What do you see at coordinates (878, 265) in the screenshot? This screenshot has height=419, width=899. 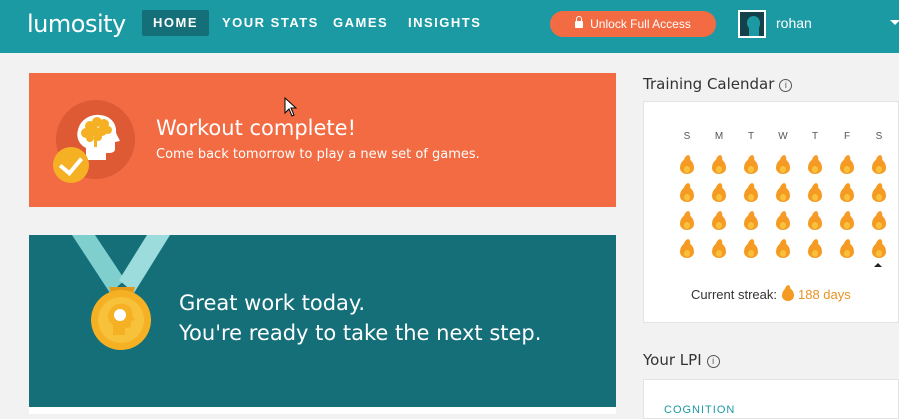 I see `today-indicator-icon` at bounding box center [878, 265].